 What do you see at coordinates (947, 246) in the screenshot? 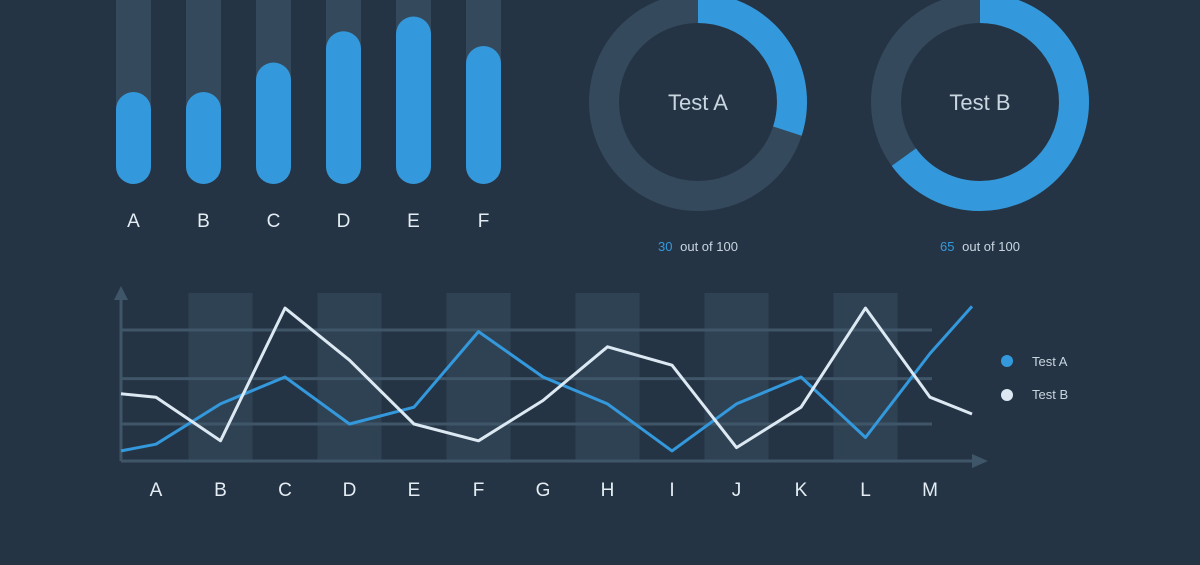
I see `donut-caption-value: 65` at bounding box center [947, 246].